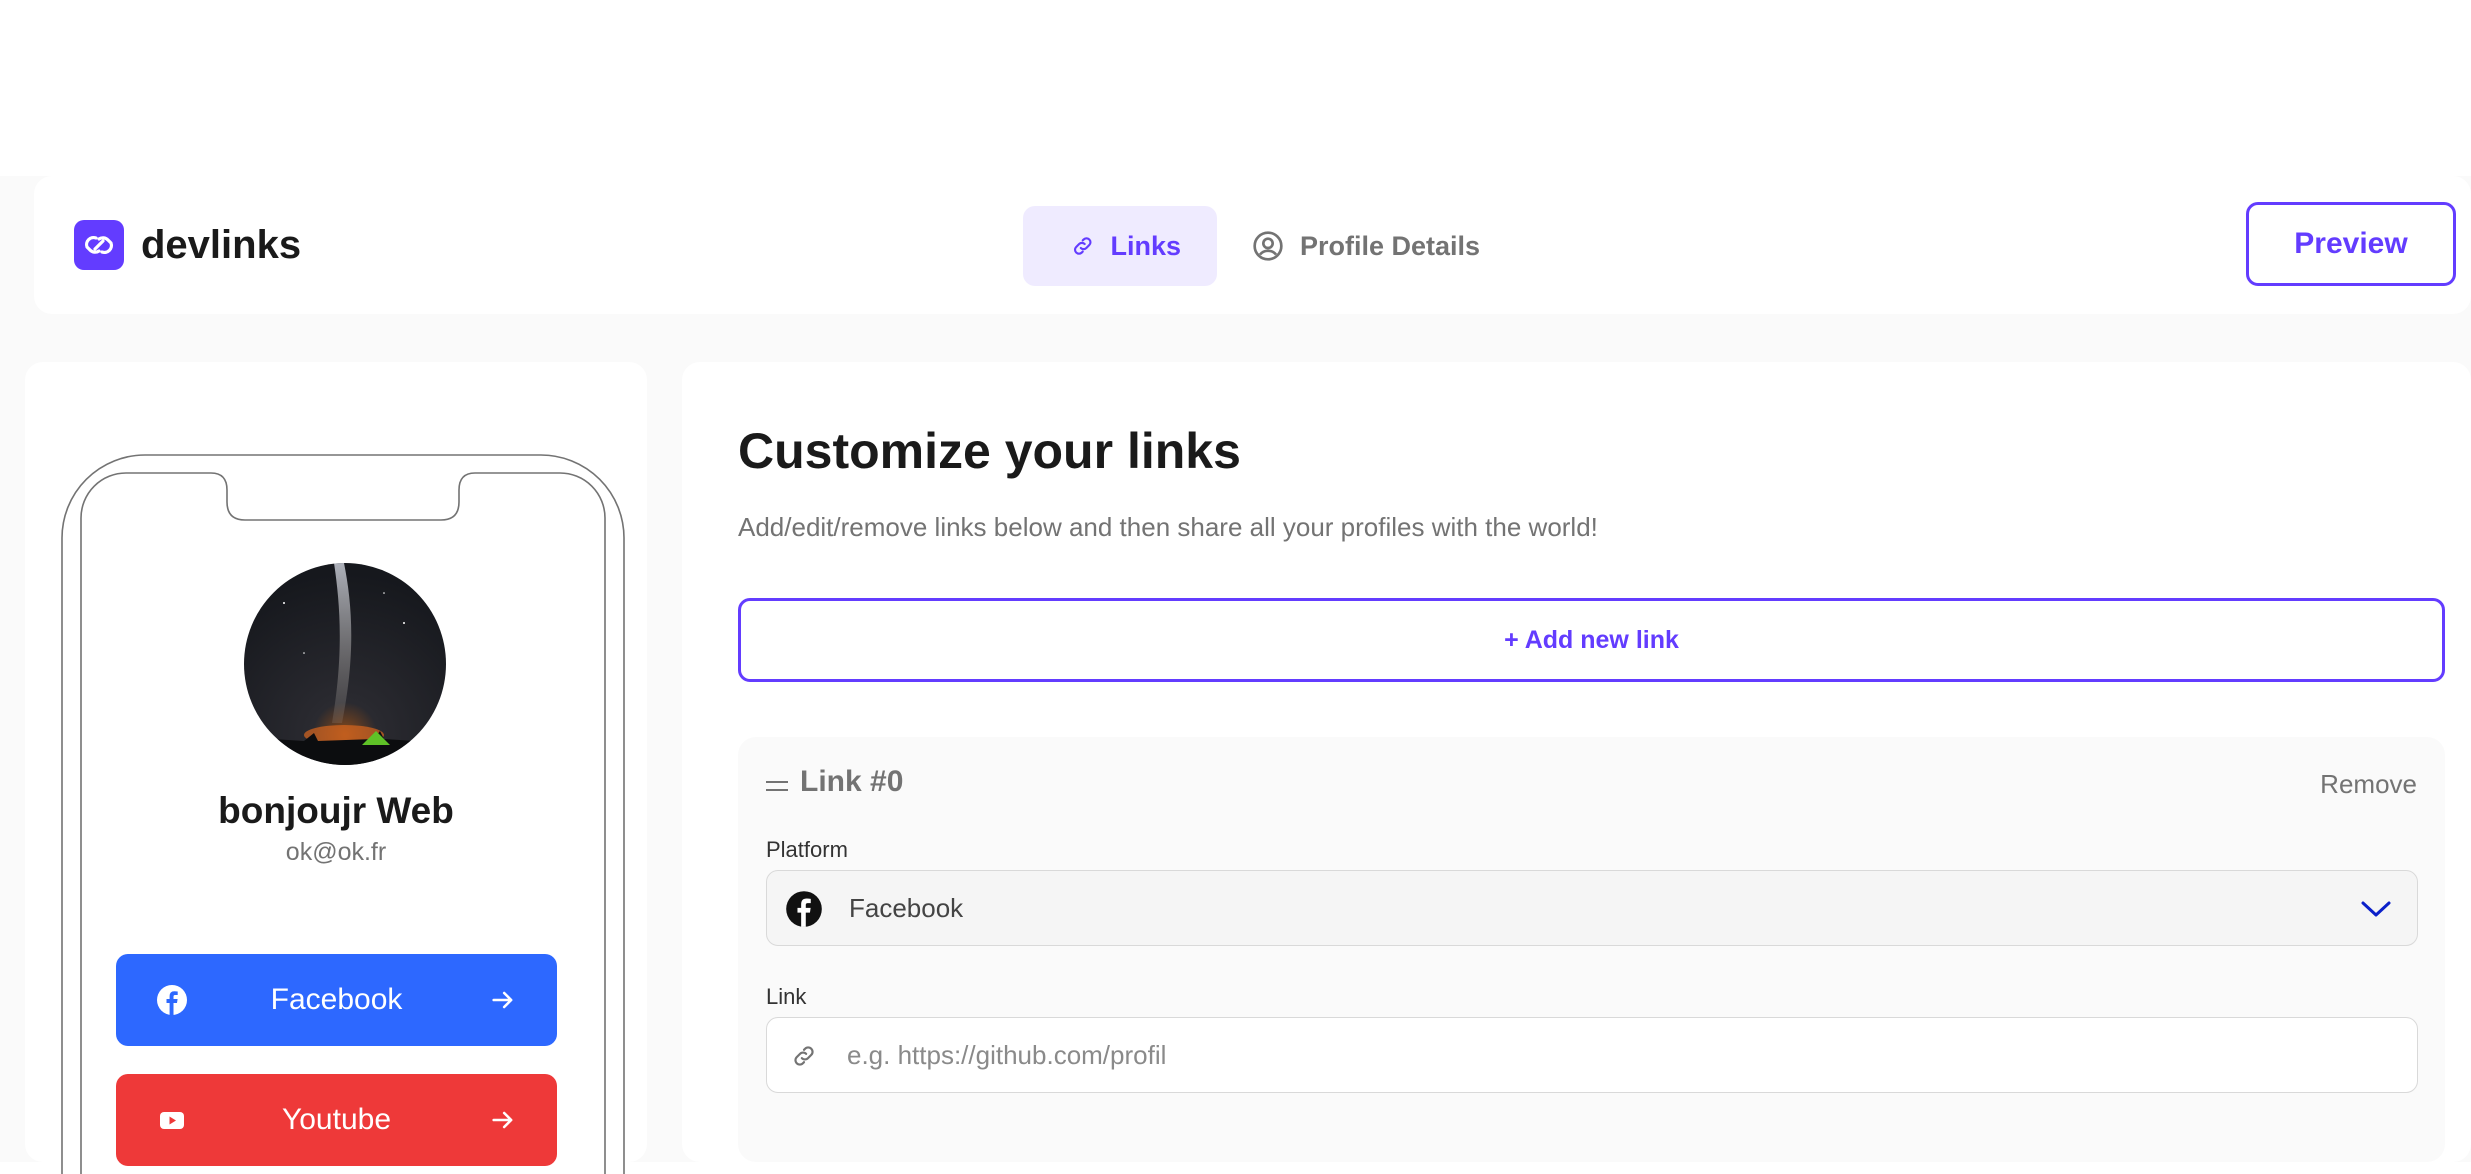  I want to click on tab-links-label: Links, so click(1145, 245).